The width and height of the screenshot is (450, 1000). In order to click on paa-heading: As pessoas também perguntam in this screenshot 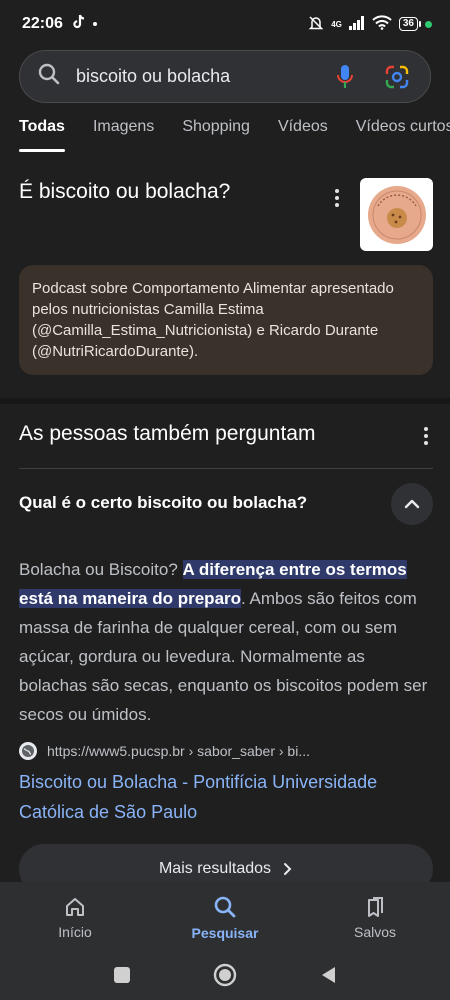, I will do `click(167, 433)`.